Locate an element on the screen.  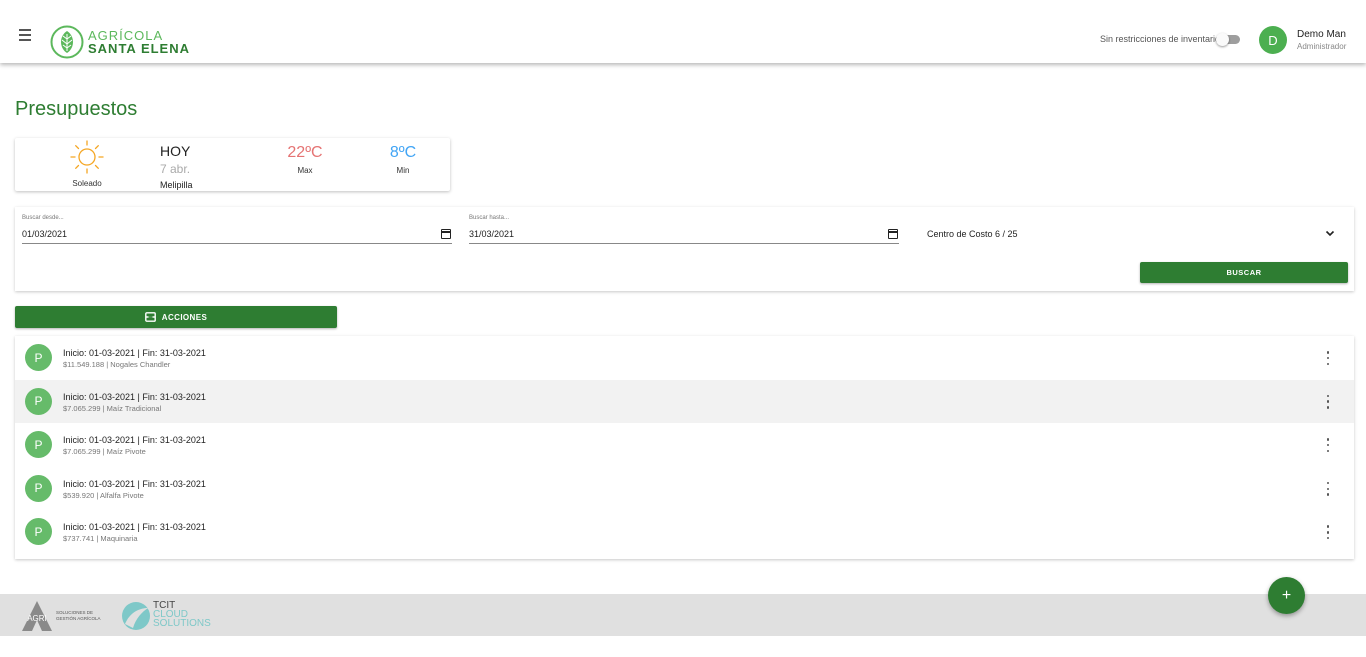
sun-icon is located at coordinates (87, 157).